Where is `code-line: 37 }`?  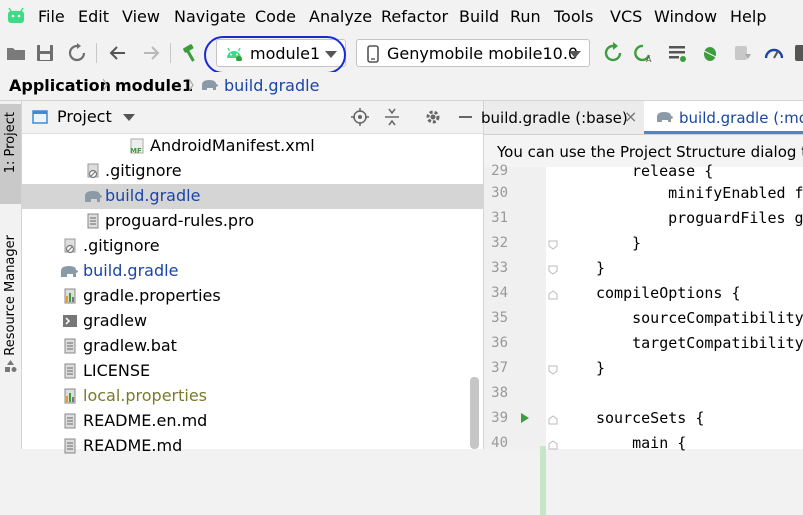 code-line: 37 } is located at coordinates (643, 369).